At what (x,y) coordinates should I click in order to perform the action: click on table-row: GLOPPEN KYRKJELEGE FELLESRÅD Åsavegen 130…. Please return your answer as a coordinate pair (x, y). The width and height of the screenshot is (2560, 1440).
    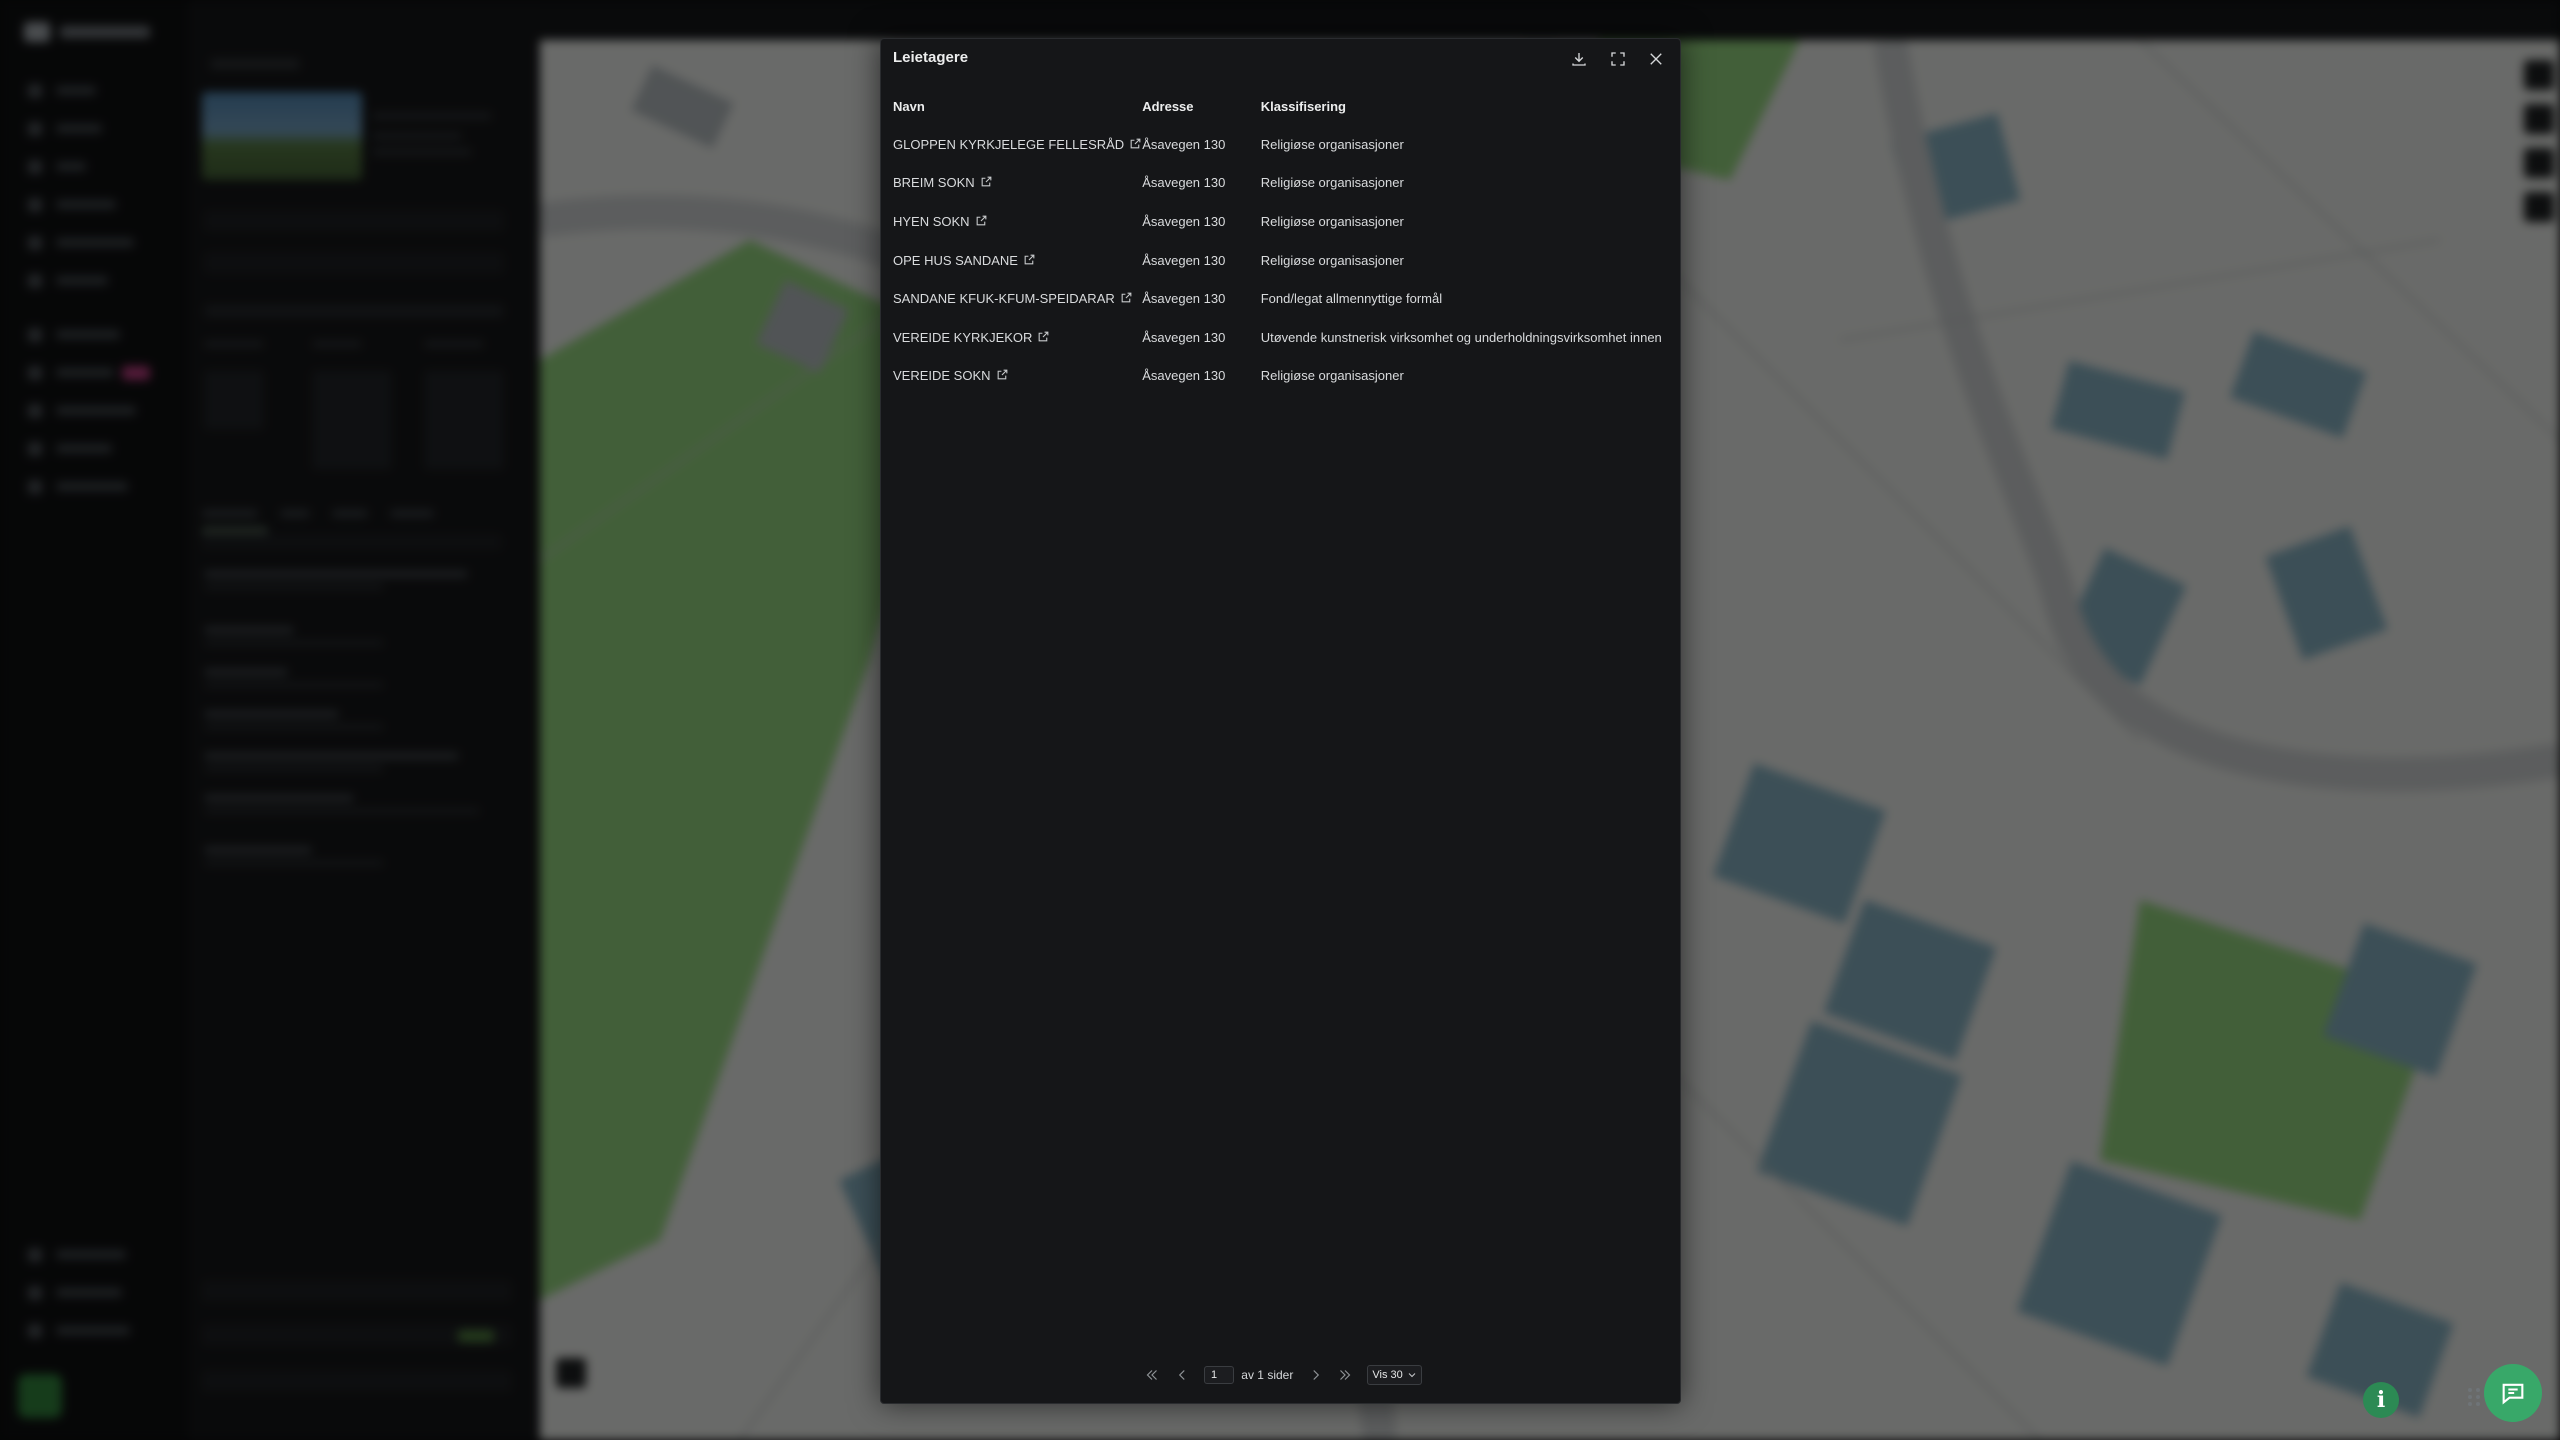
    Looking at the image, I should click on (1280, 144).